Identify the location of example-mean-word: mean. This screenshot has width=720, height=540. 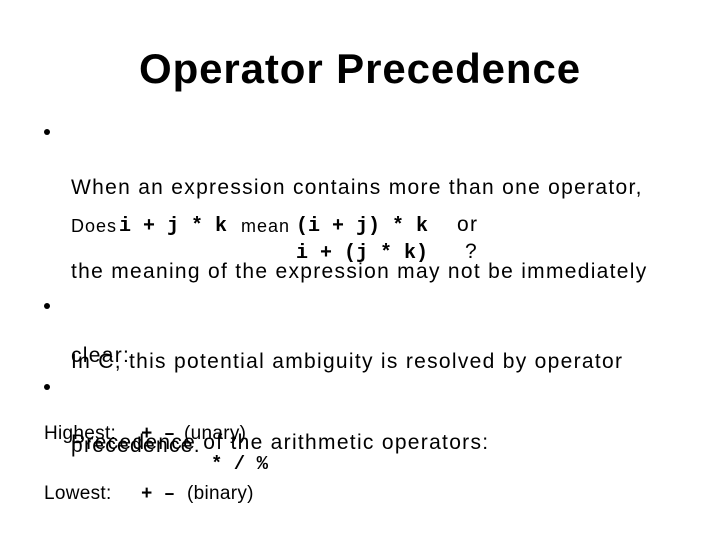
(266, 225).